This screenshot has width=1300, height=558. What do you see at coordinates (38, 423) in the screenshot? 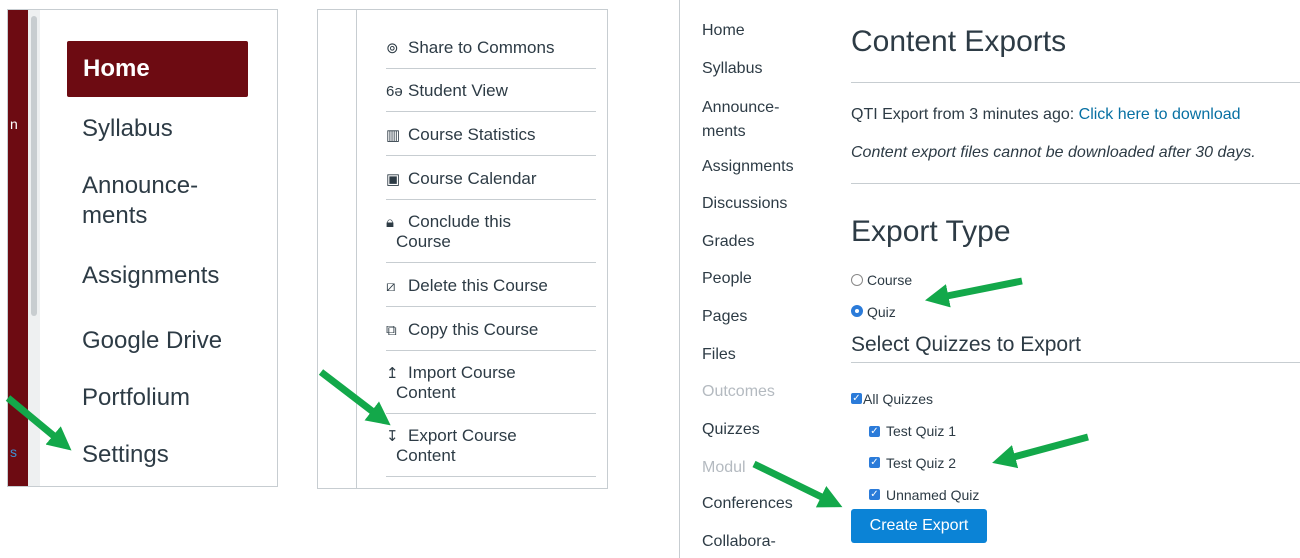
I see `arrow-to-settings` at bounding box center [38, 423].